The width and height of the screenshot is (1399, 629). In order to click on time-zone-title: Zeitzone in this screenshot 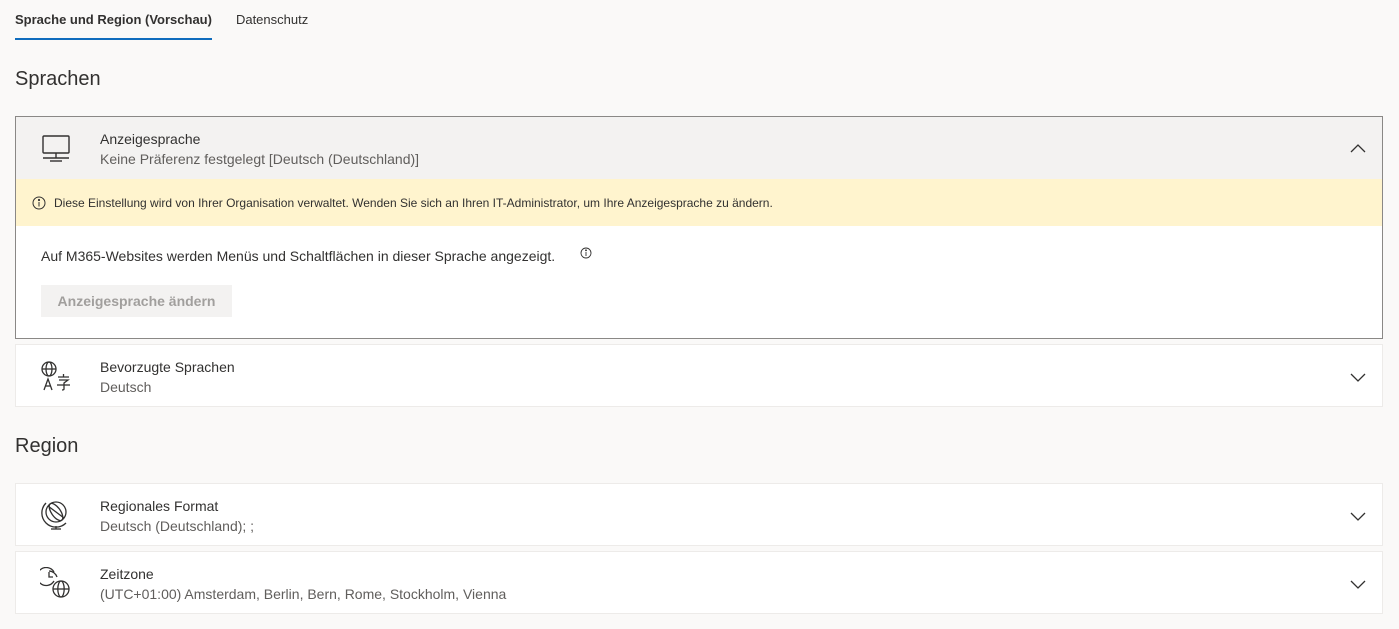, I will do `click(127, 574)`.